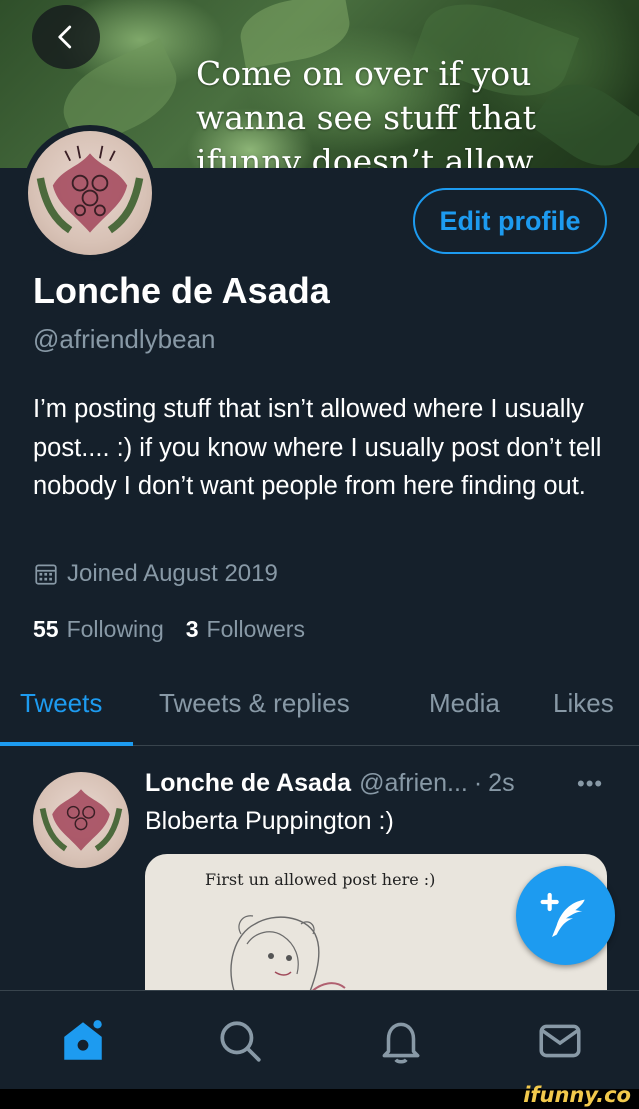 This screenshot has height=1109, width=639. What do you see at coordinates (319, 1039) in the screenshot?
I see `bottom-navigation` at bounding box center [319, 1039].